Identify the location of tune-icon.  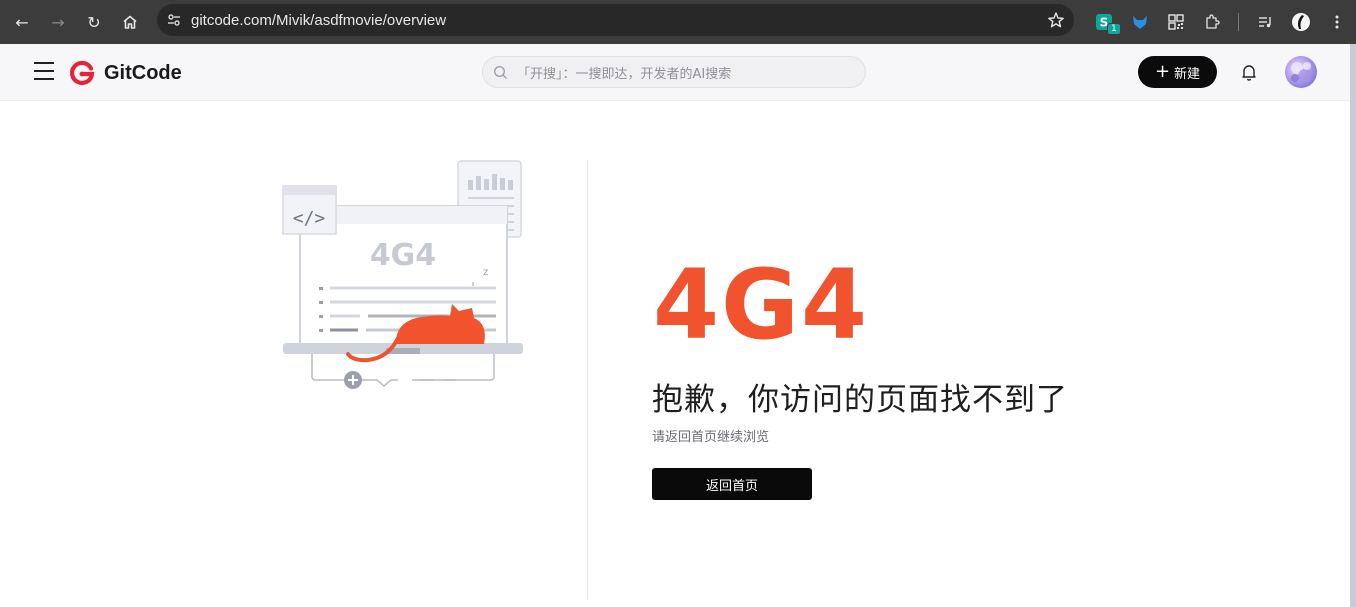
(174, 20).